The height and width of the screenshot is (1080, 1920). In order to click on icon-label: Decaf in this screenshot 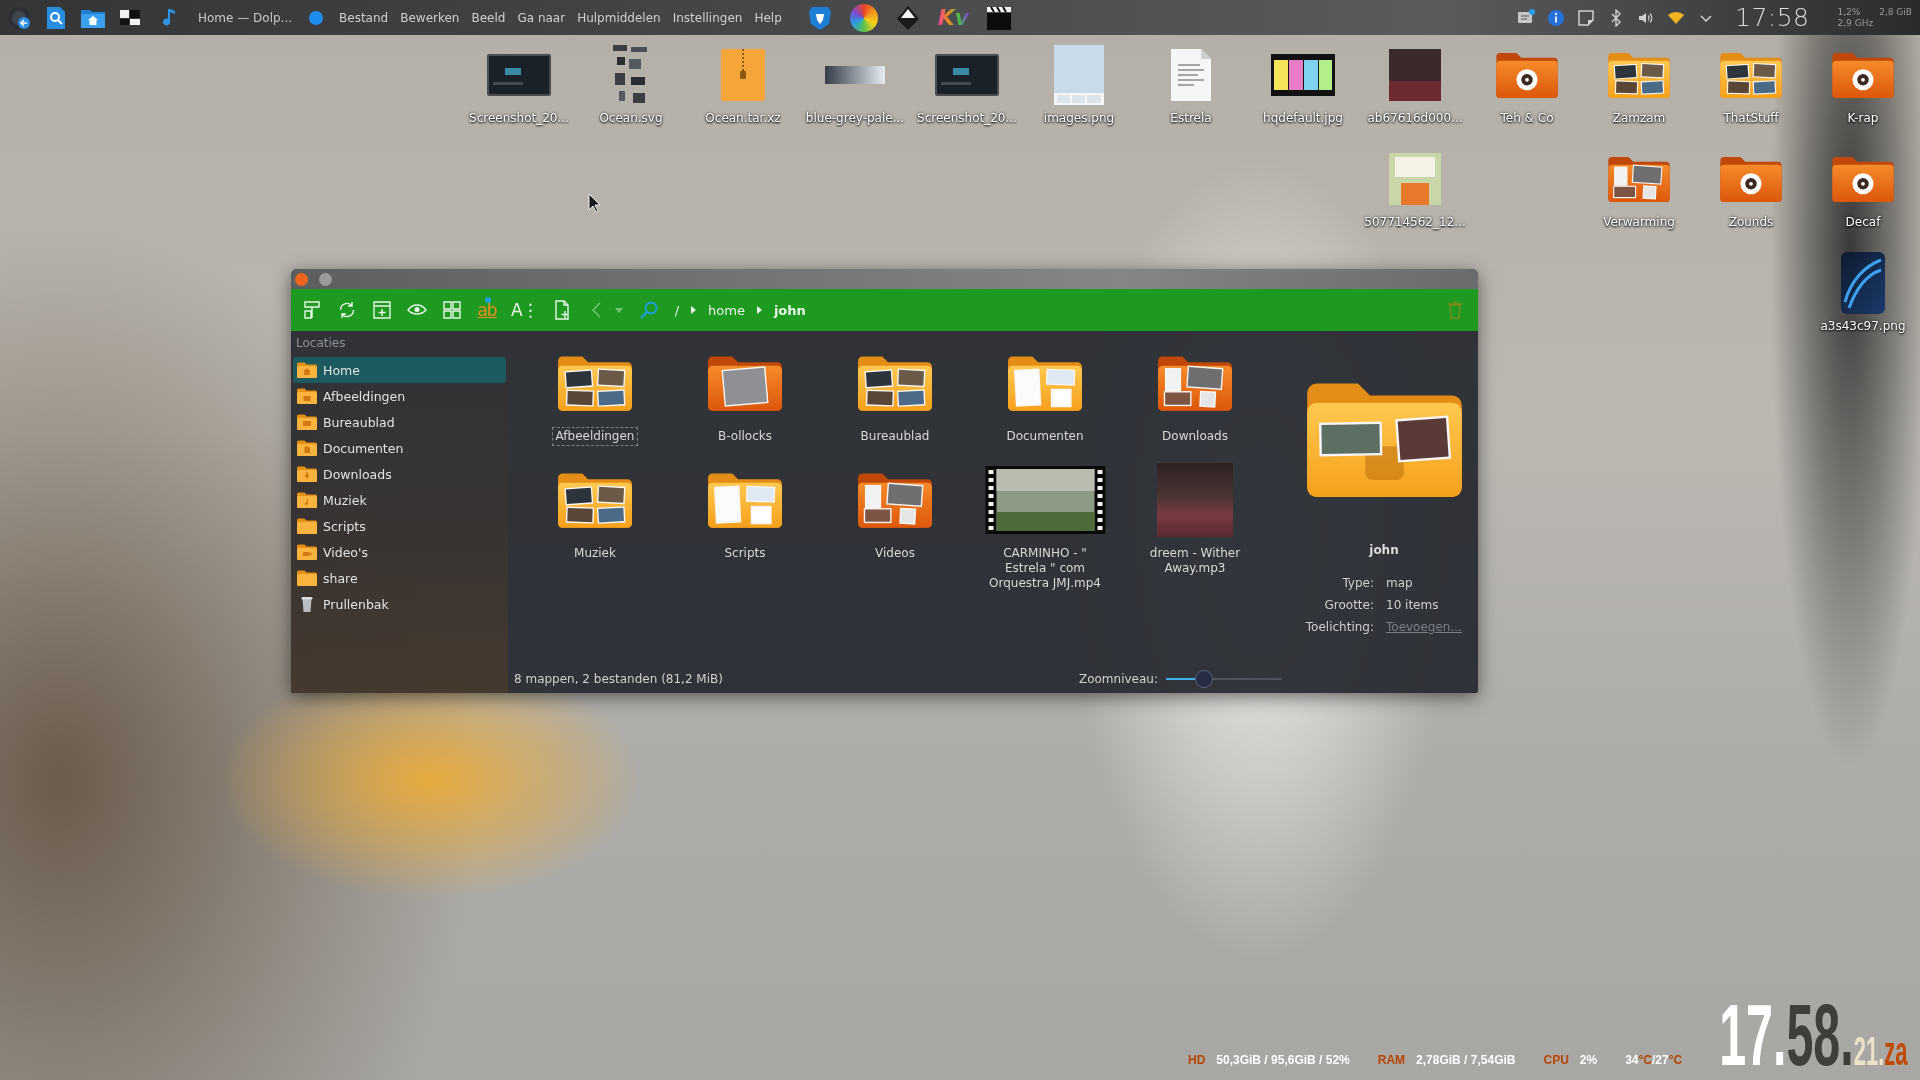, I will do `click(1863, 222)`.